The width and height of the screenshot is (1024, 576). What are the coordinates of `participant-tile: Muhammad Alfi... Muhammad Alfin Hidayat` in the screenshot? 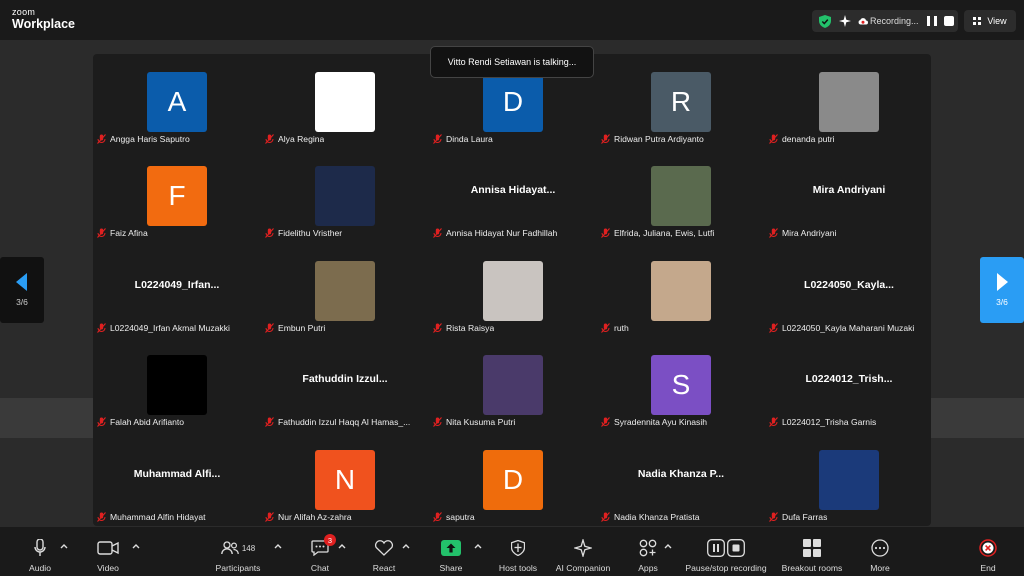 It's located at (177, 479).